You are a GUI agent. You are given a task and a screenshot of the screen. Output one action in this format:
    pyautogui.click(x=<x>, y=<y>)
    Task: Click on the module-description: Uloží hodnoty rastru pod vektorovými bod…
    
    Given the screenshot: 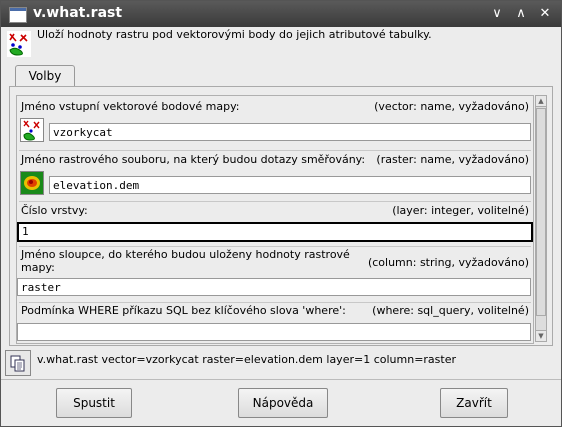 What is the action you would take?
    pyautogui.click(x=234, y=34)
    